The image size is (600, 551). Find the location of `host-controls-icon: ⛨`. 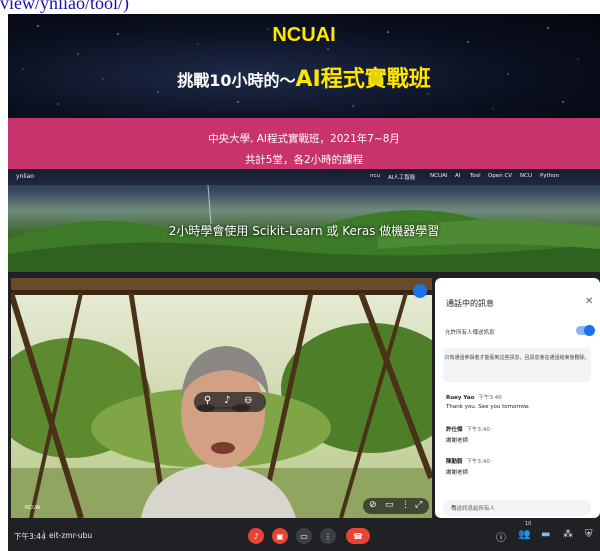

host-controls-icon: ⛨ is located at coordinates (589, 534).